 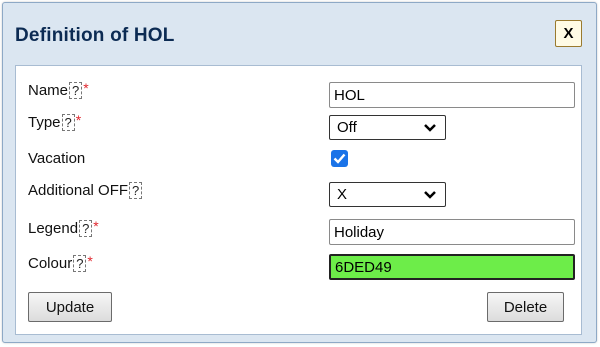 I want to click on vacation-checkbox, so click(x=339, y=158).